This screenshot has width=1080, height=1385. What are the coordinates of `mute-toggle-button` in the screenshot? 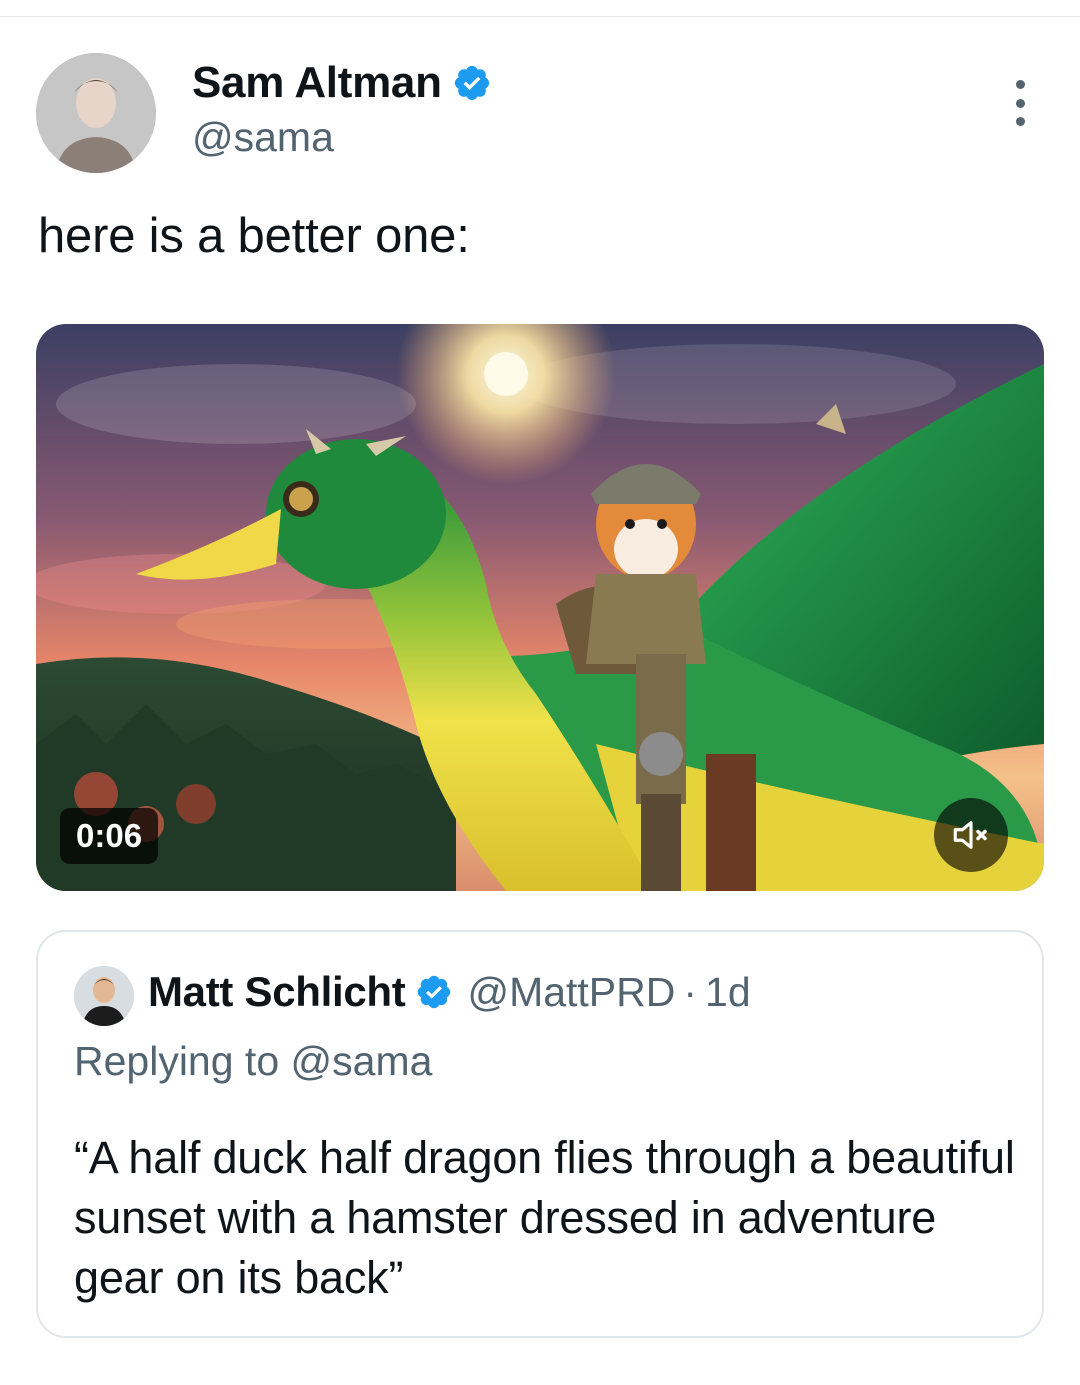 It's located at (971, 835).